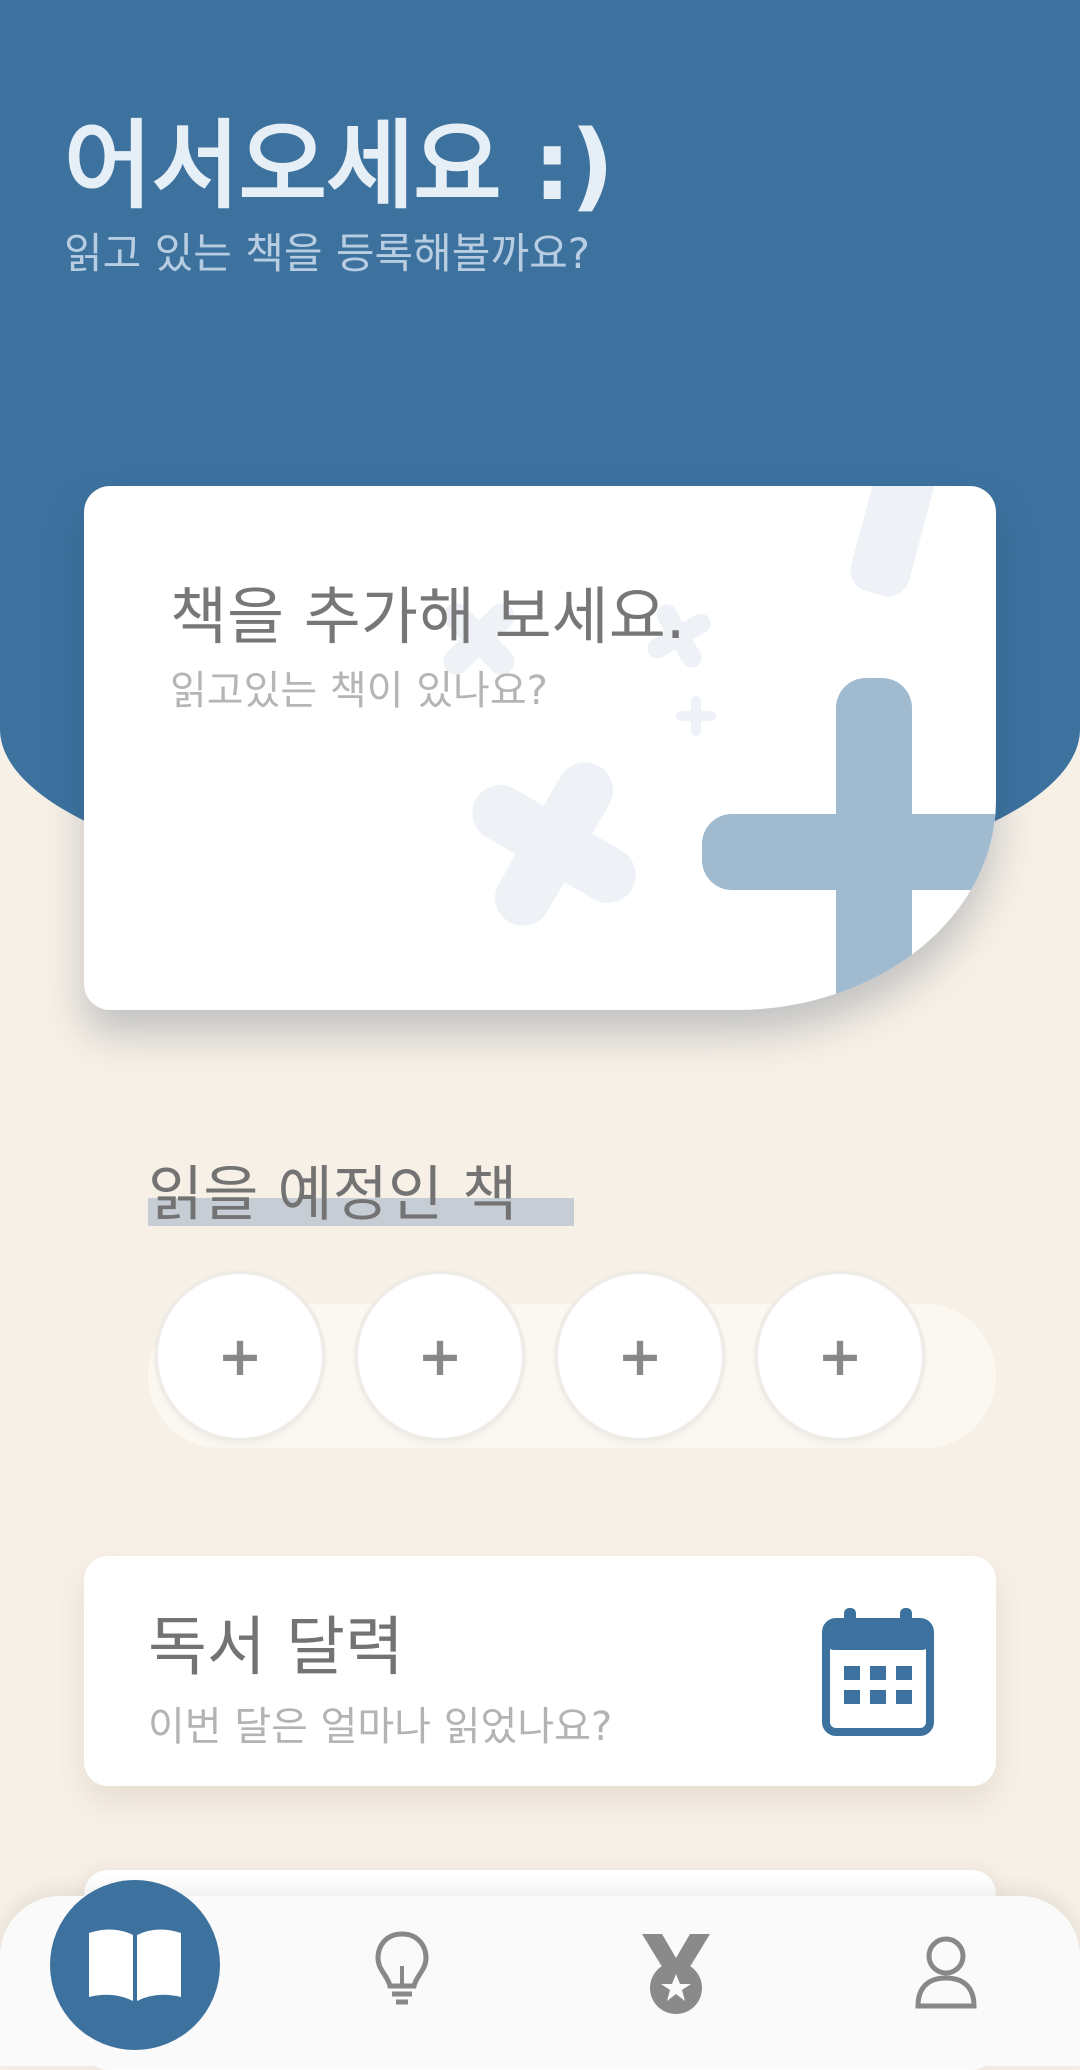 This screenshot has height=2070, width=1080. I want to click on nav-achievements-button, so click(676, 1974).